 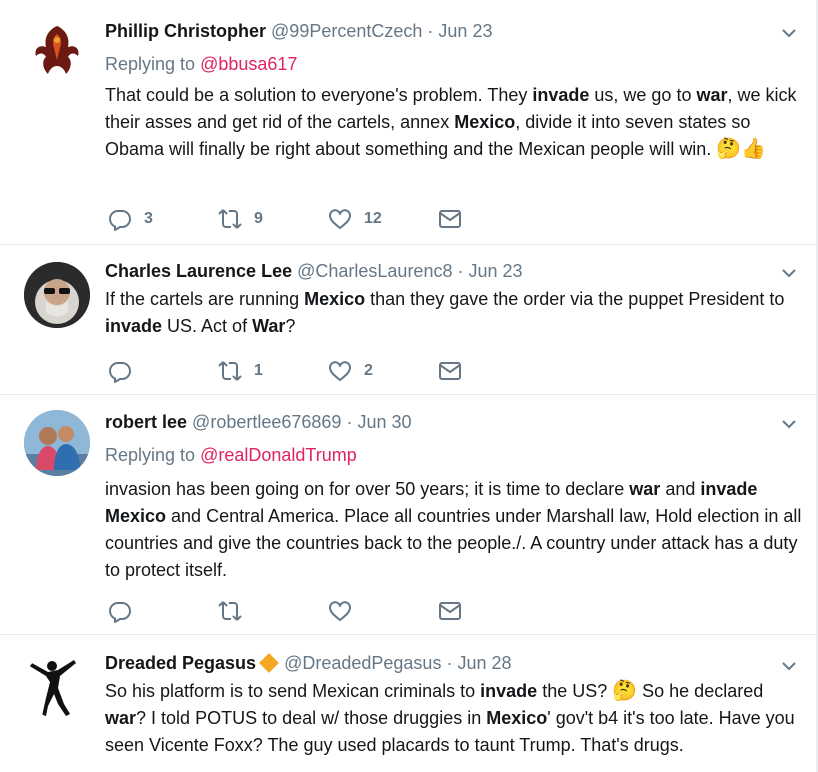 What do you see at coordinates (453, 455) in the screenshot?
I see `replying-to-line: Replying to @realDonaldTrump` at bounding box center [453, 455].